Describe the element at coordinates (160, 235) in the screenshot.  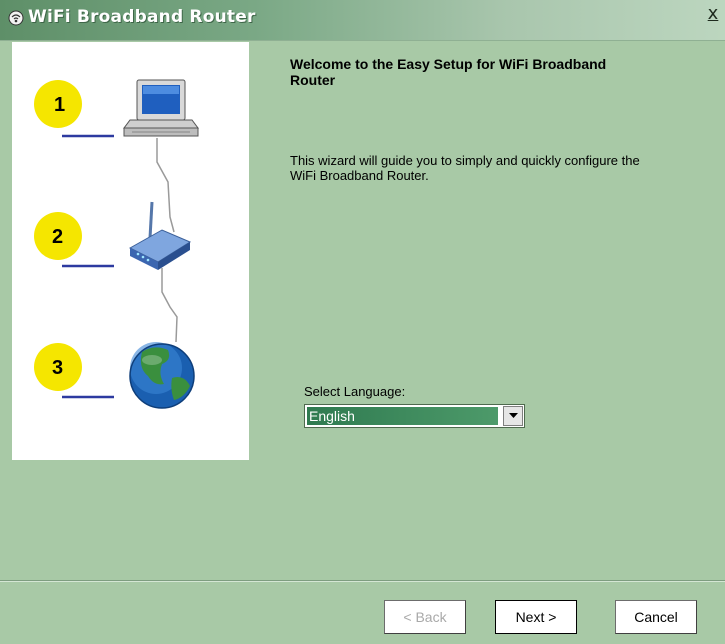
I see `router-icon` at that location.